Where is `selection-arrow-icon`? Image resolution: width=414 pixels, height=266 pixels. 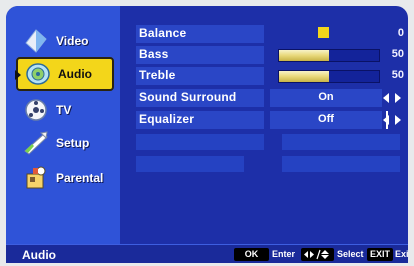 selection-arrow-icon is located at coordinates (18, 75).